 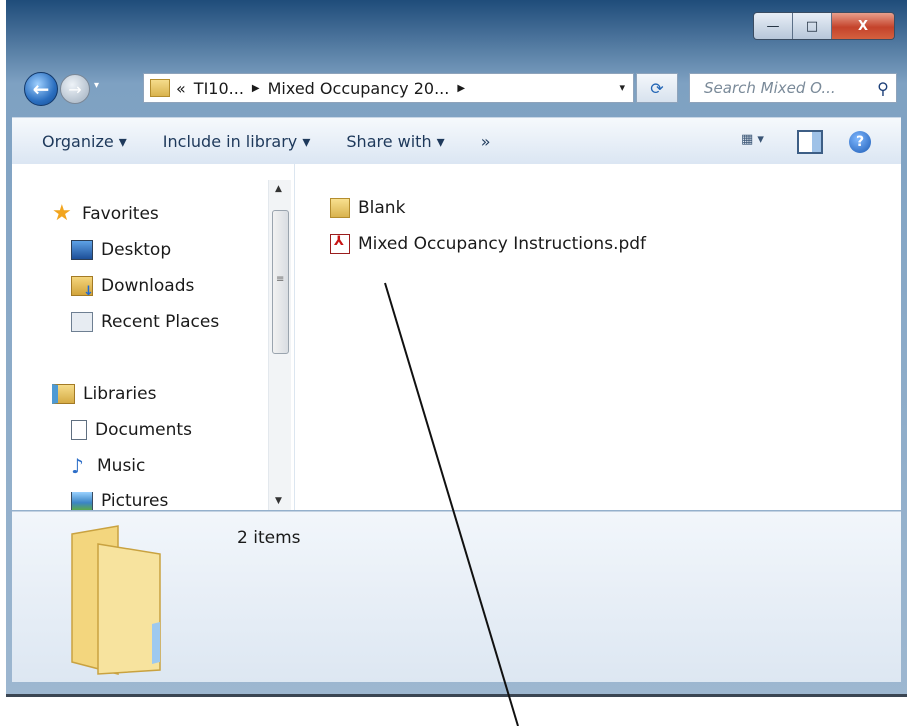 What do you see at coordinates (269, 538) in the screenshot?
I see `item-count: 2 items` at bounding box center [269, 538].